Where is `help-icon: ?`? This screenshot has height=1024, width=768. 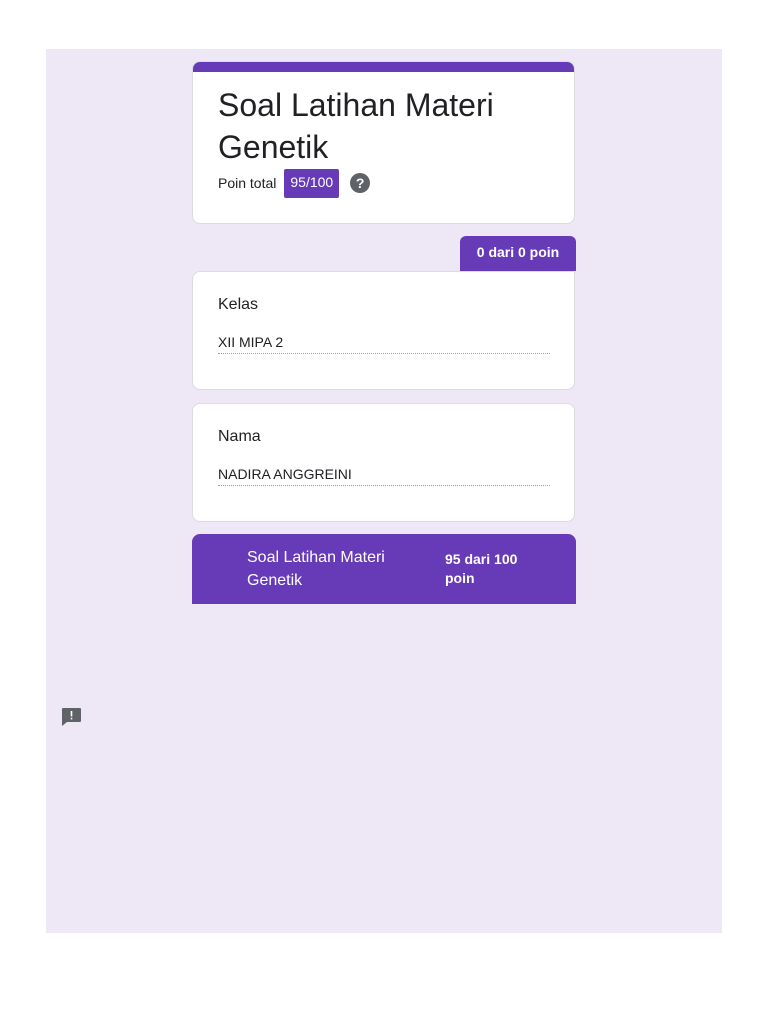 help-icon: ? is located at coordinates (360, 183).